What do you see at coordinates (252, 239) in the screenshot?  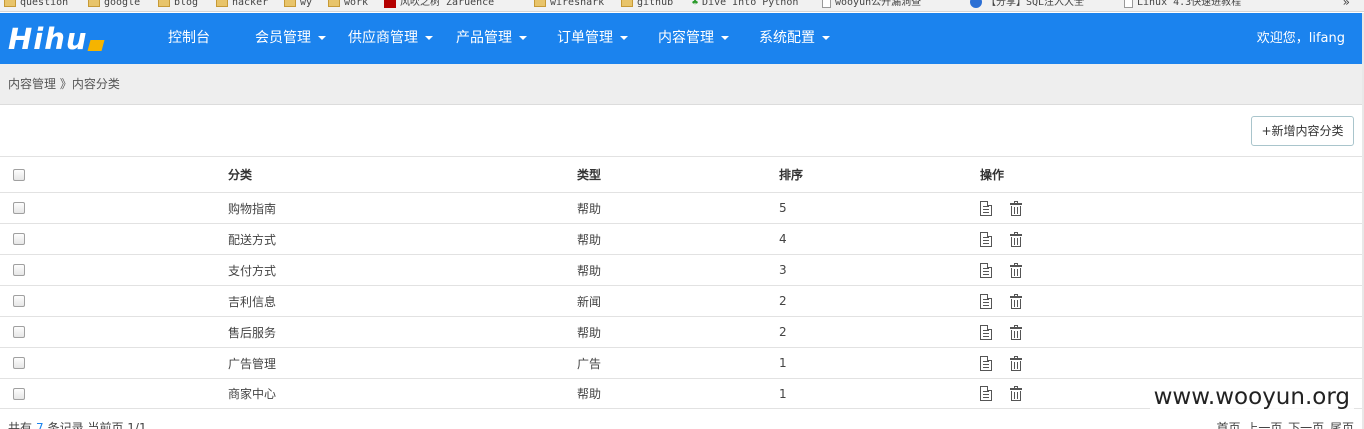 I see `row-category: 配送方式` at bounding box center [252, 239].